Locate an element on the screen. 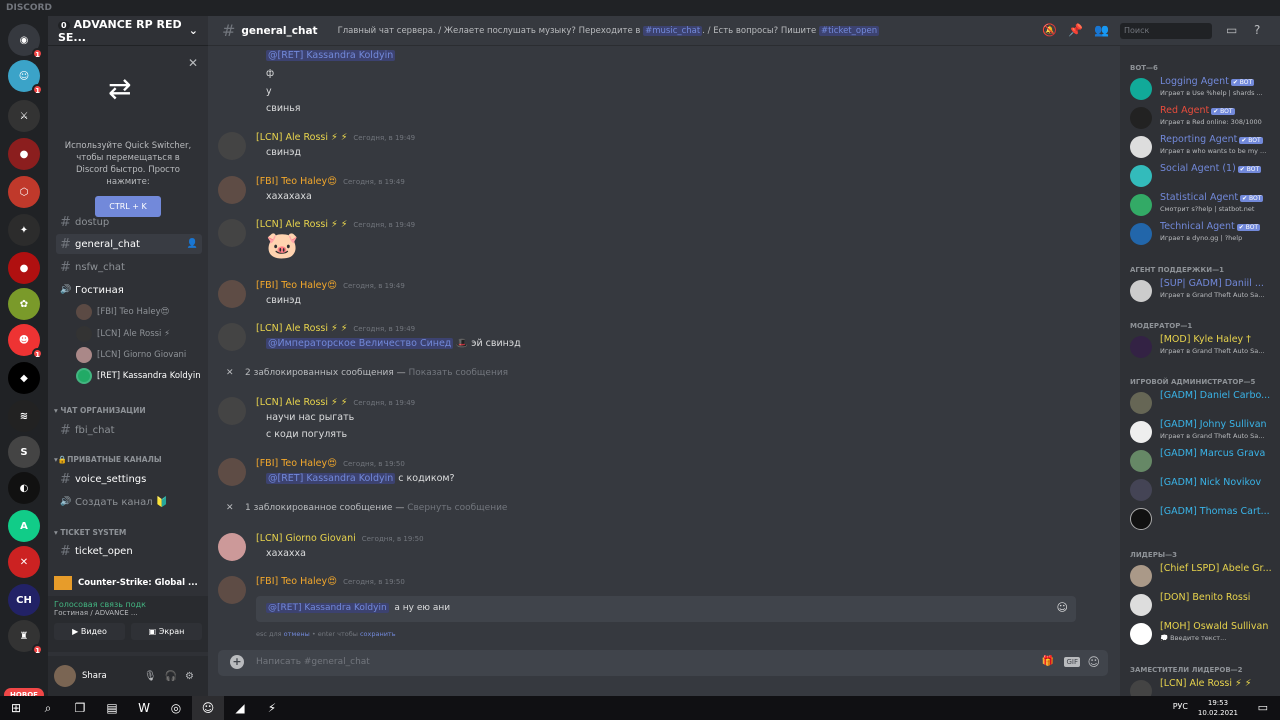 This screenshot has height=720, width=1280. channel-nsfw-chat: # nsfw_chat is located at coordinates (129, 267).